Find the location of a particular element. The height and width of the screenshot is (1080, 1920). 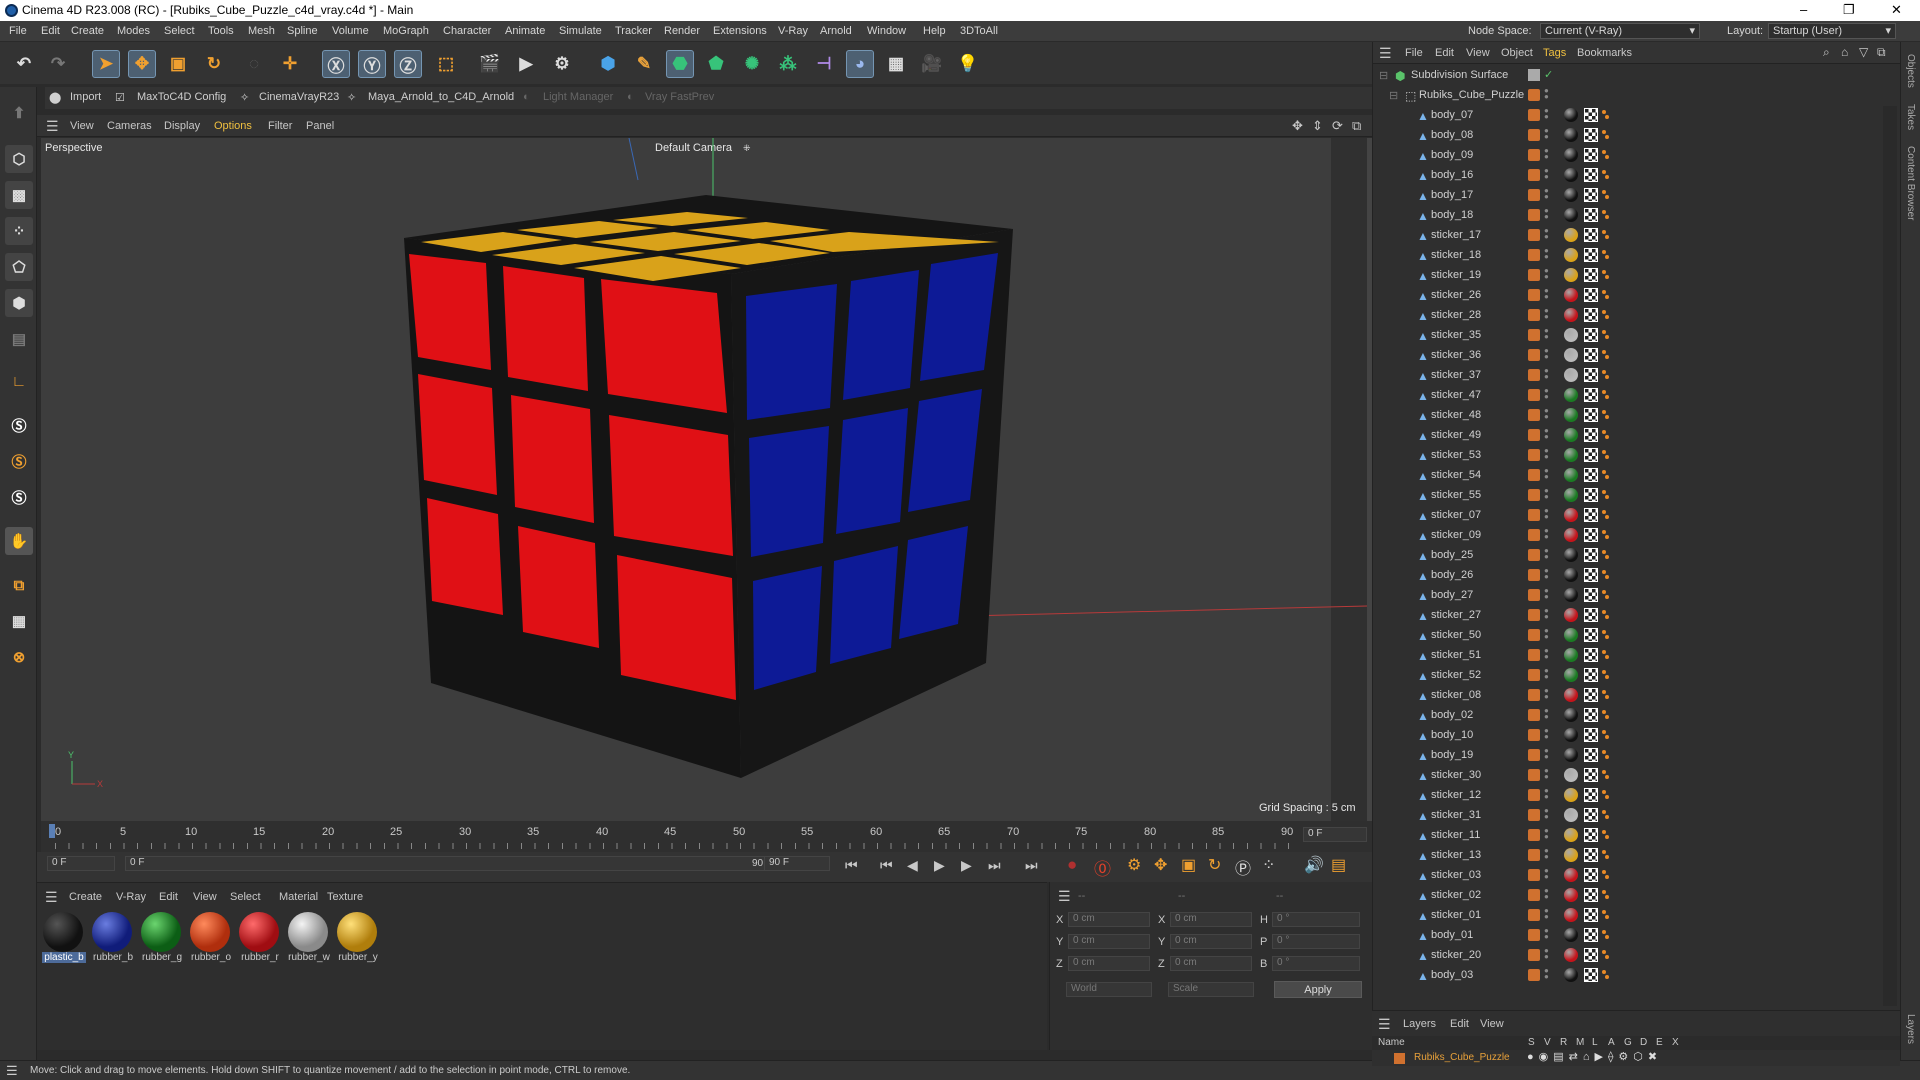

bend-deformer-icon: ⊣ is located at coordinates (824, 64).